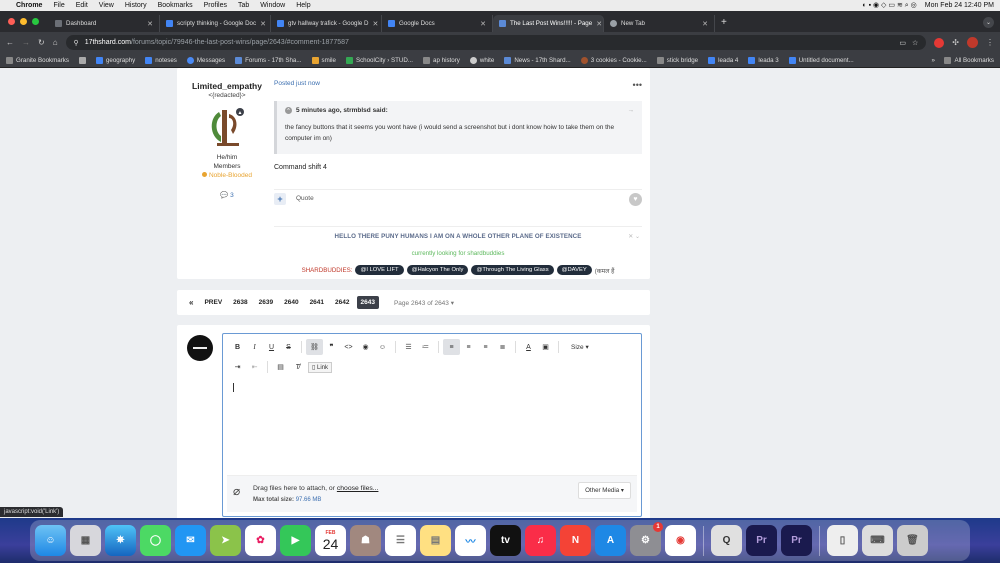  Describe the element at coordinates (115, 60) in the screenshot. I see `bookmark-item: geography` at that location.